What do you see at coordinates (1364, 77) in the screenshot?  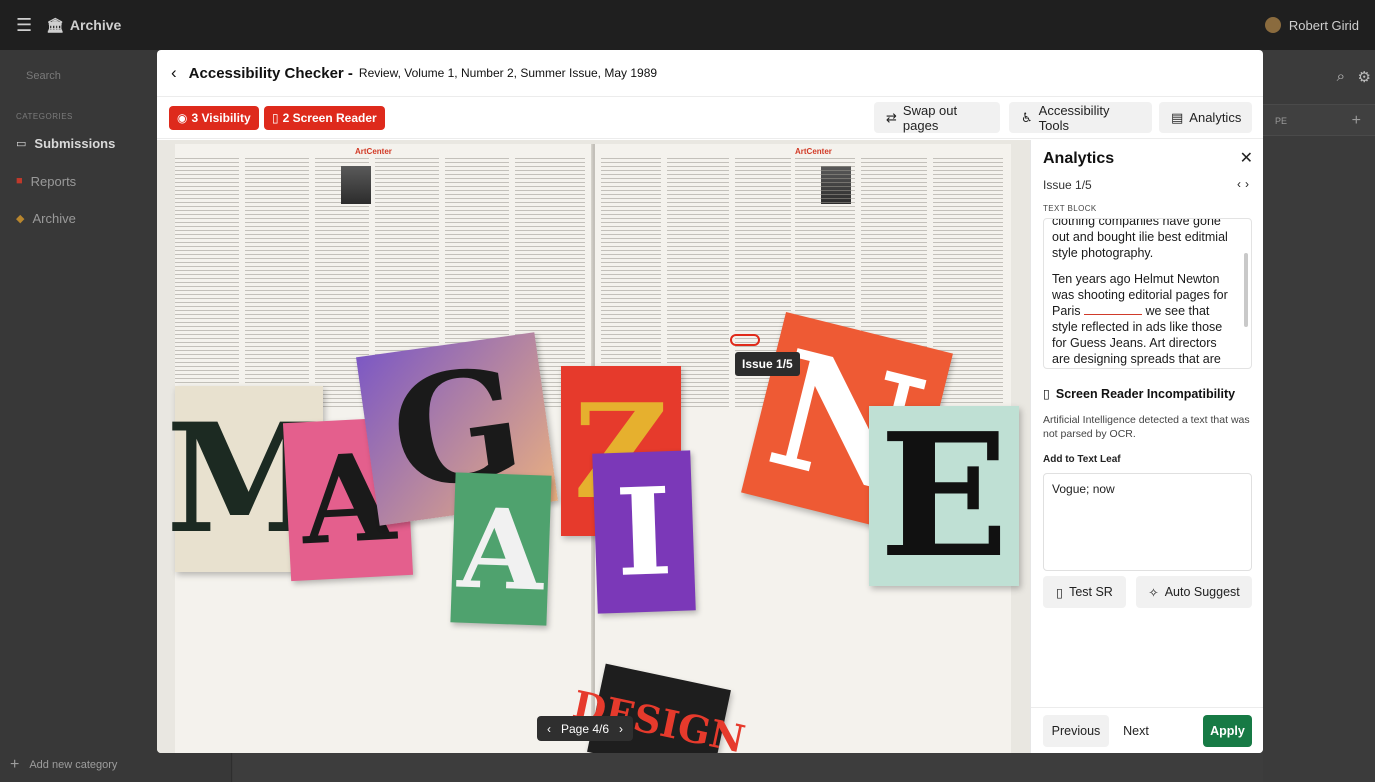 I see `gear-icon: ⚙` at bounding box center [1364, 77].